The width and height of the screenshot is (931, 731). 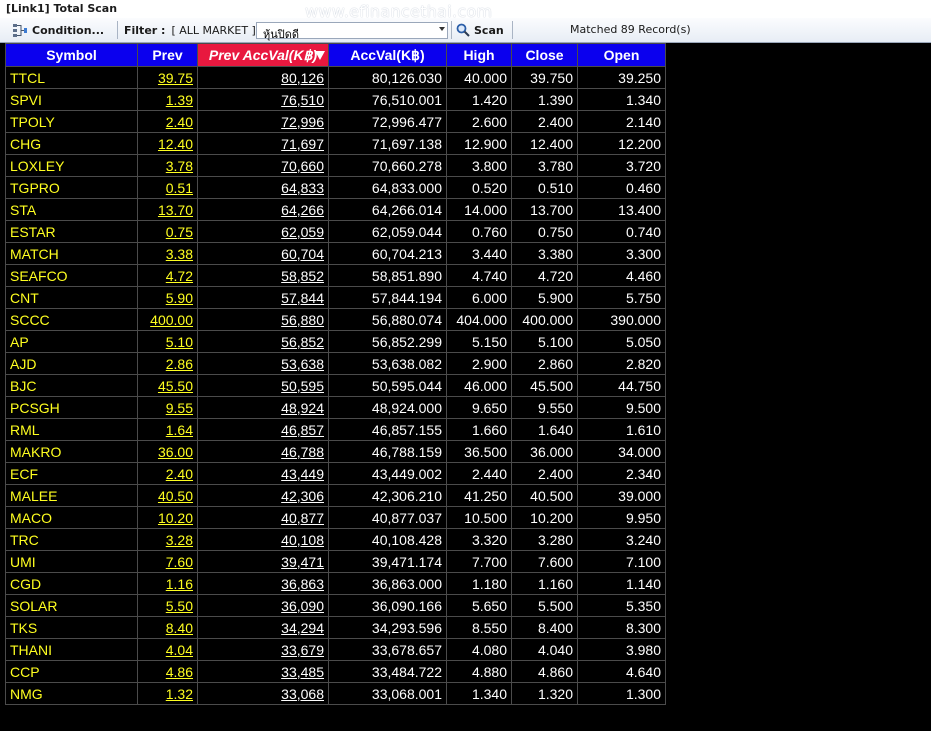 What do you see at coordinates (263, 605) in the screenshot?
I see `prev-accval-cell: 36,090` at bounding box center [263, 605].